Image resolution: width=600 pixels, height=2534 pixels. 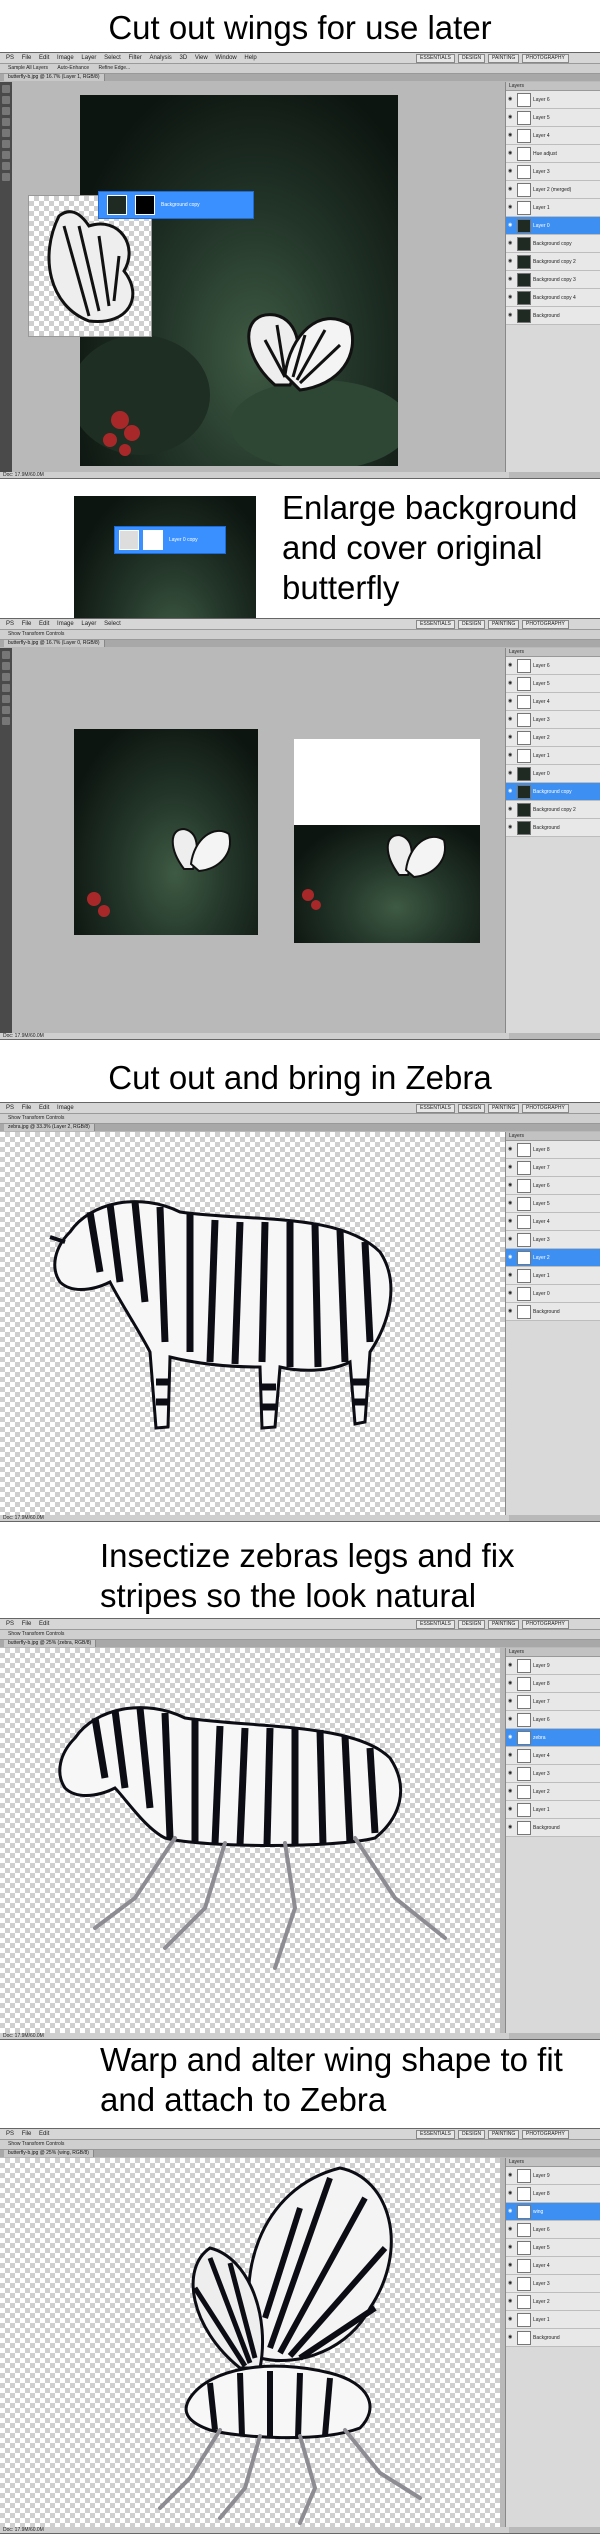 I want to click on layer-row: ◉ Background copy 3, so click(x=553, y=280).